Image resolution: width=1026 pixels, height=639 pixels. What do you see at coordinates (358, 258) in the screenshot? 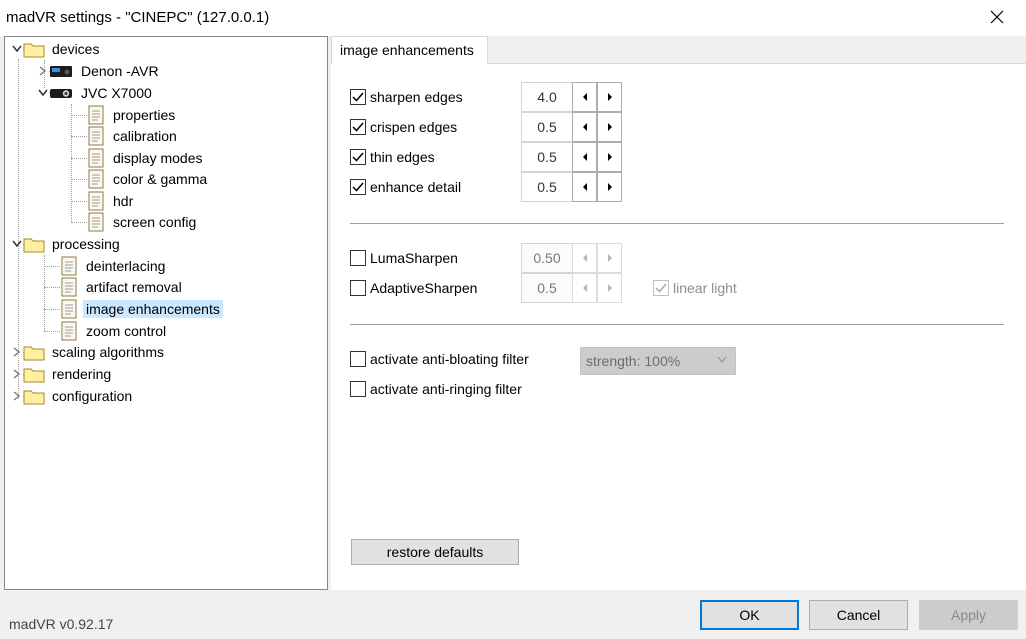
I see `lumasharpen-checkbox` at bounding box center [358, 258].